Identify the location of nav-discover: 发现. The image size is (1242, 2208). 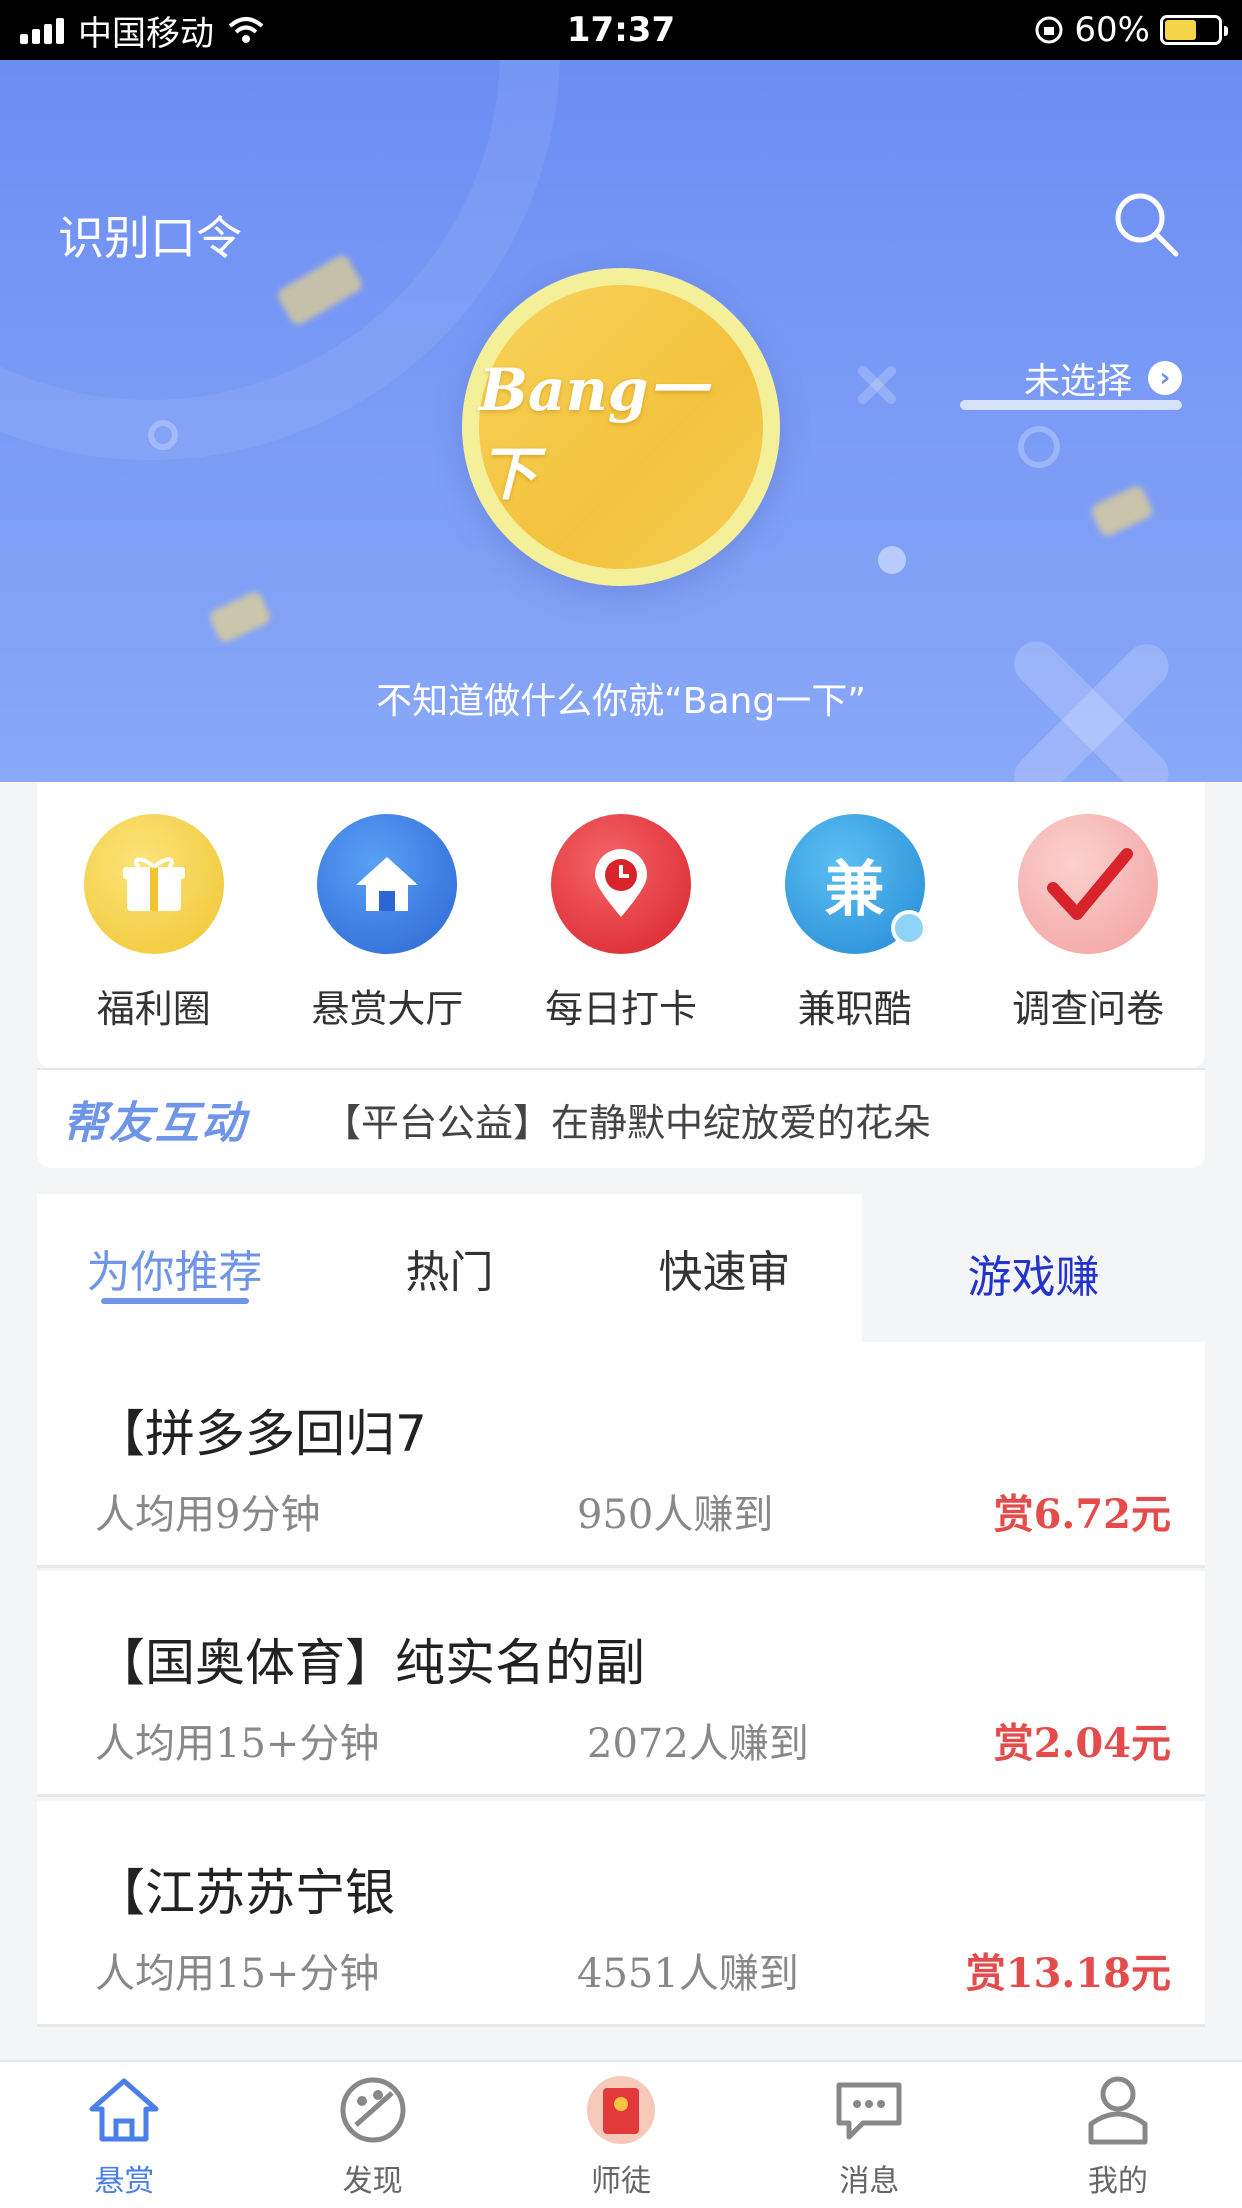
(372, 2135).